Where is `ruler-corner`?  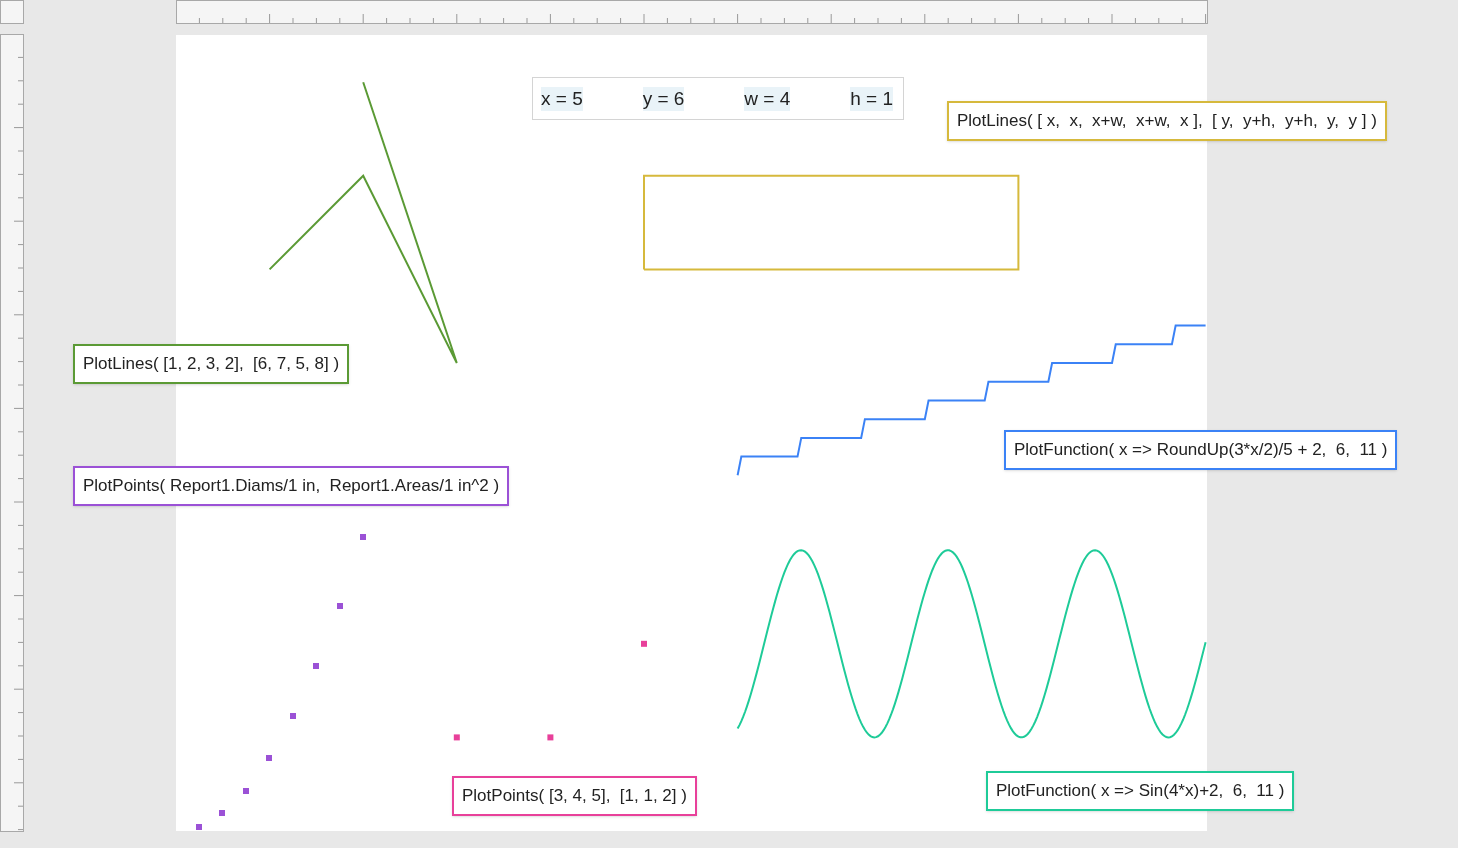
ruler-corner is located at coordinates (12, 12).